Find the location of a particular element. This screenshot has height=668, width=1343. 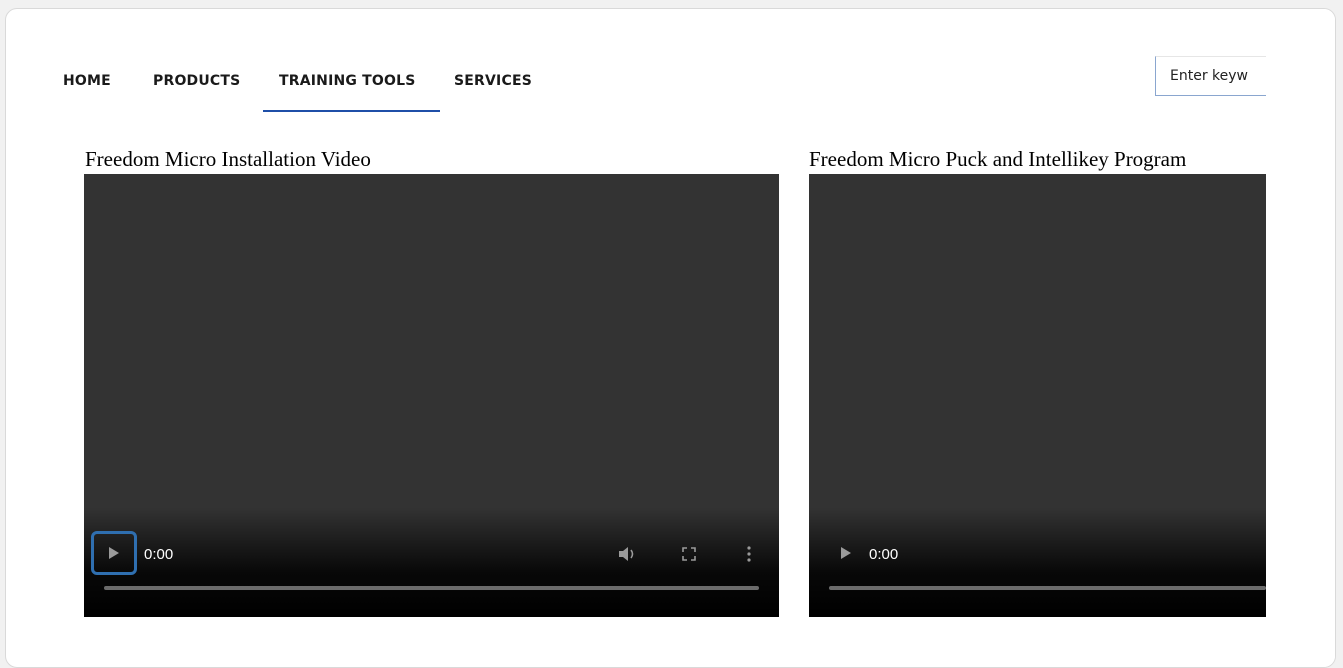

fullscreen-button is located at coordinates (689, 554).